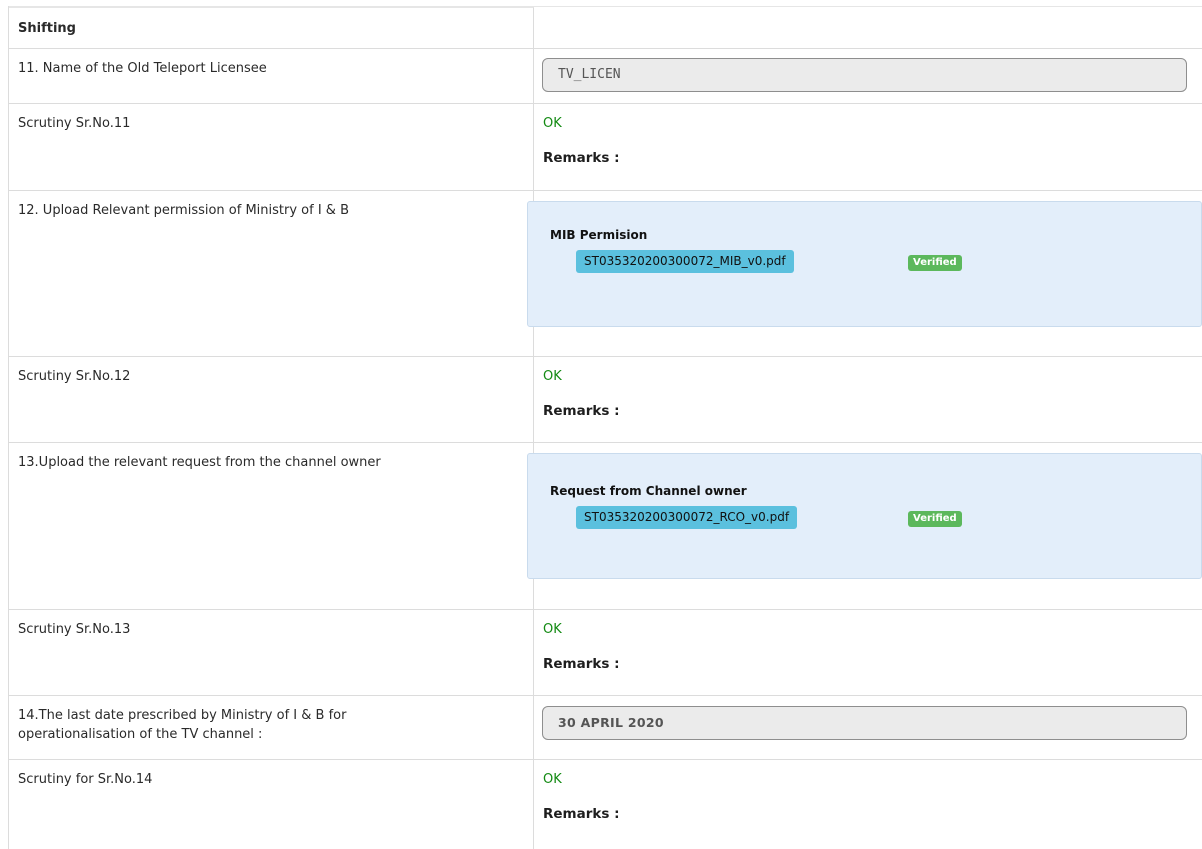  What do you see at coordinates (552, 376) in the screenshot?
I see `scrutiny-status-12: OK` at bounding box center [552, 376].